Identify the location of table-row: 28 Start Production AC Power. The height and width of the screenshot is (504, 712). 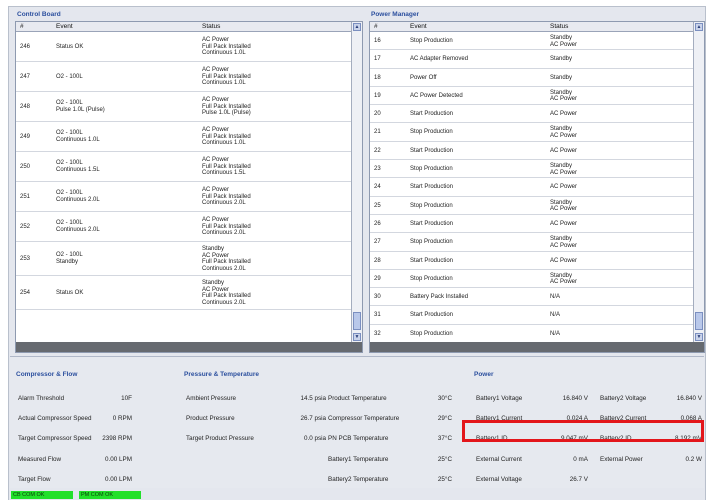
(531, 261).